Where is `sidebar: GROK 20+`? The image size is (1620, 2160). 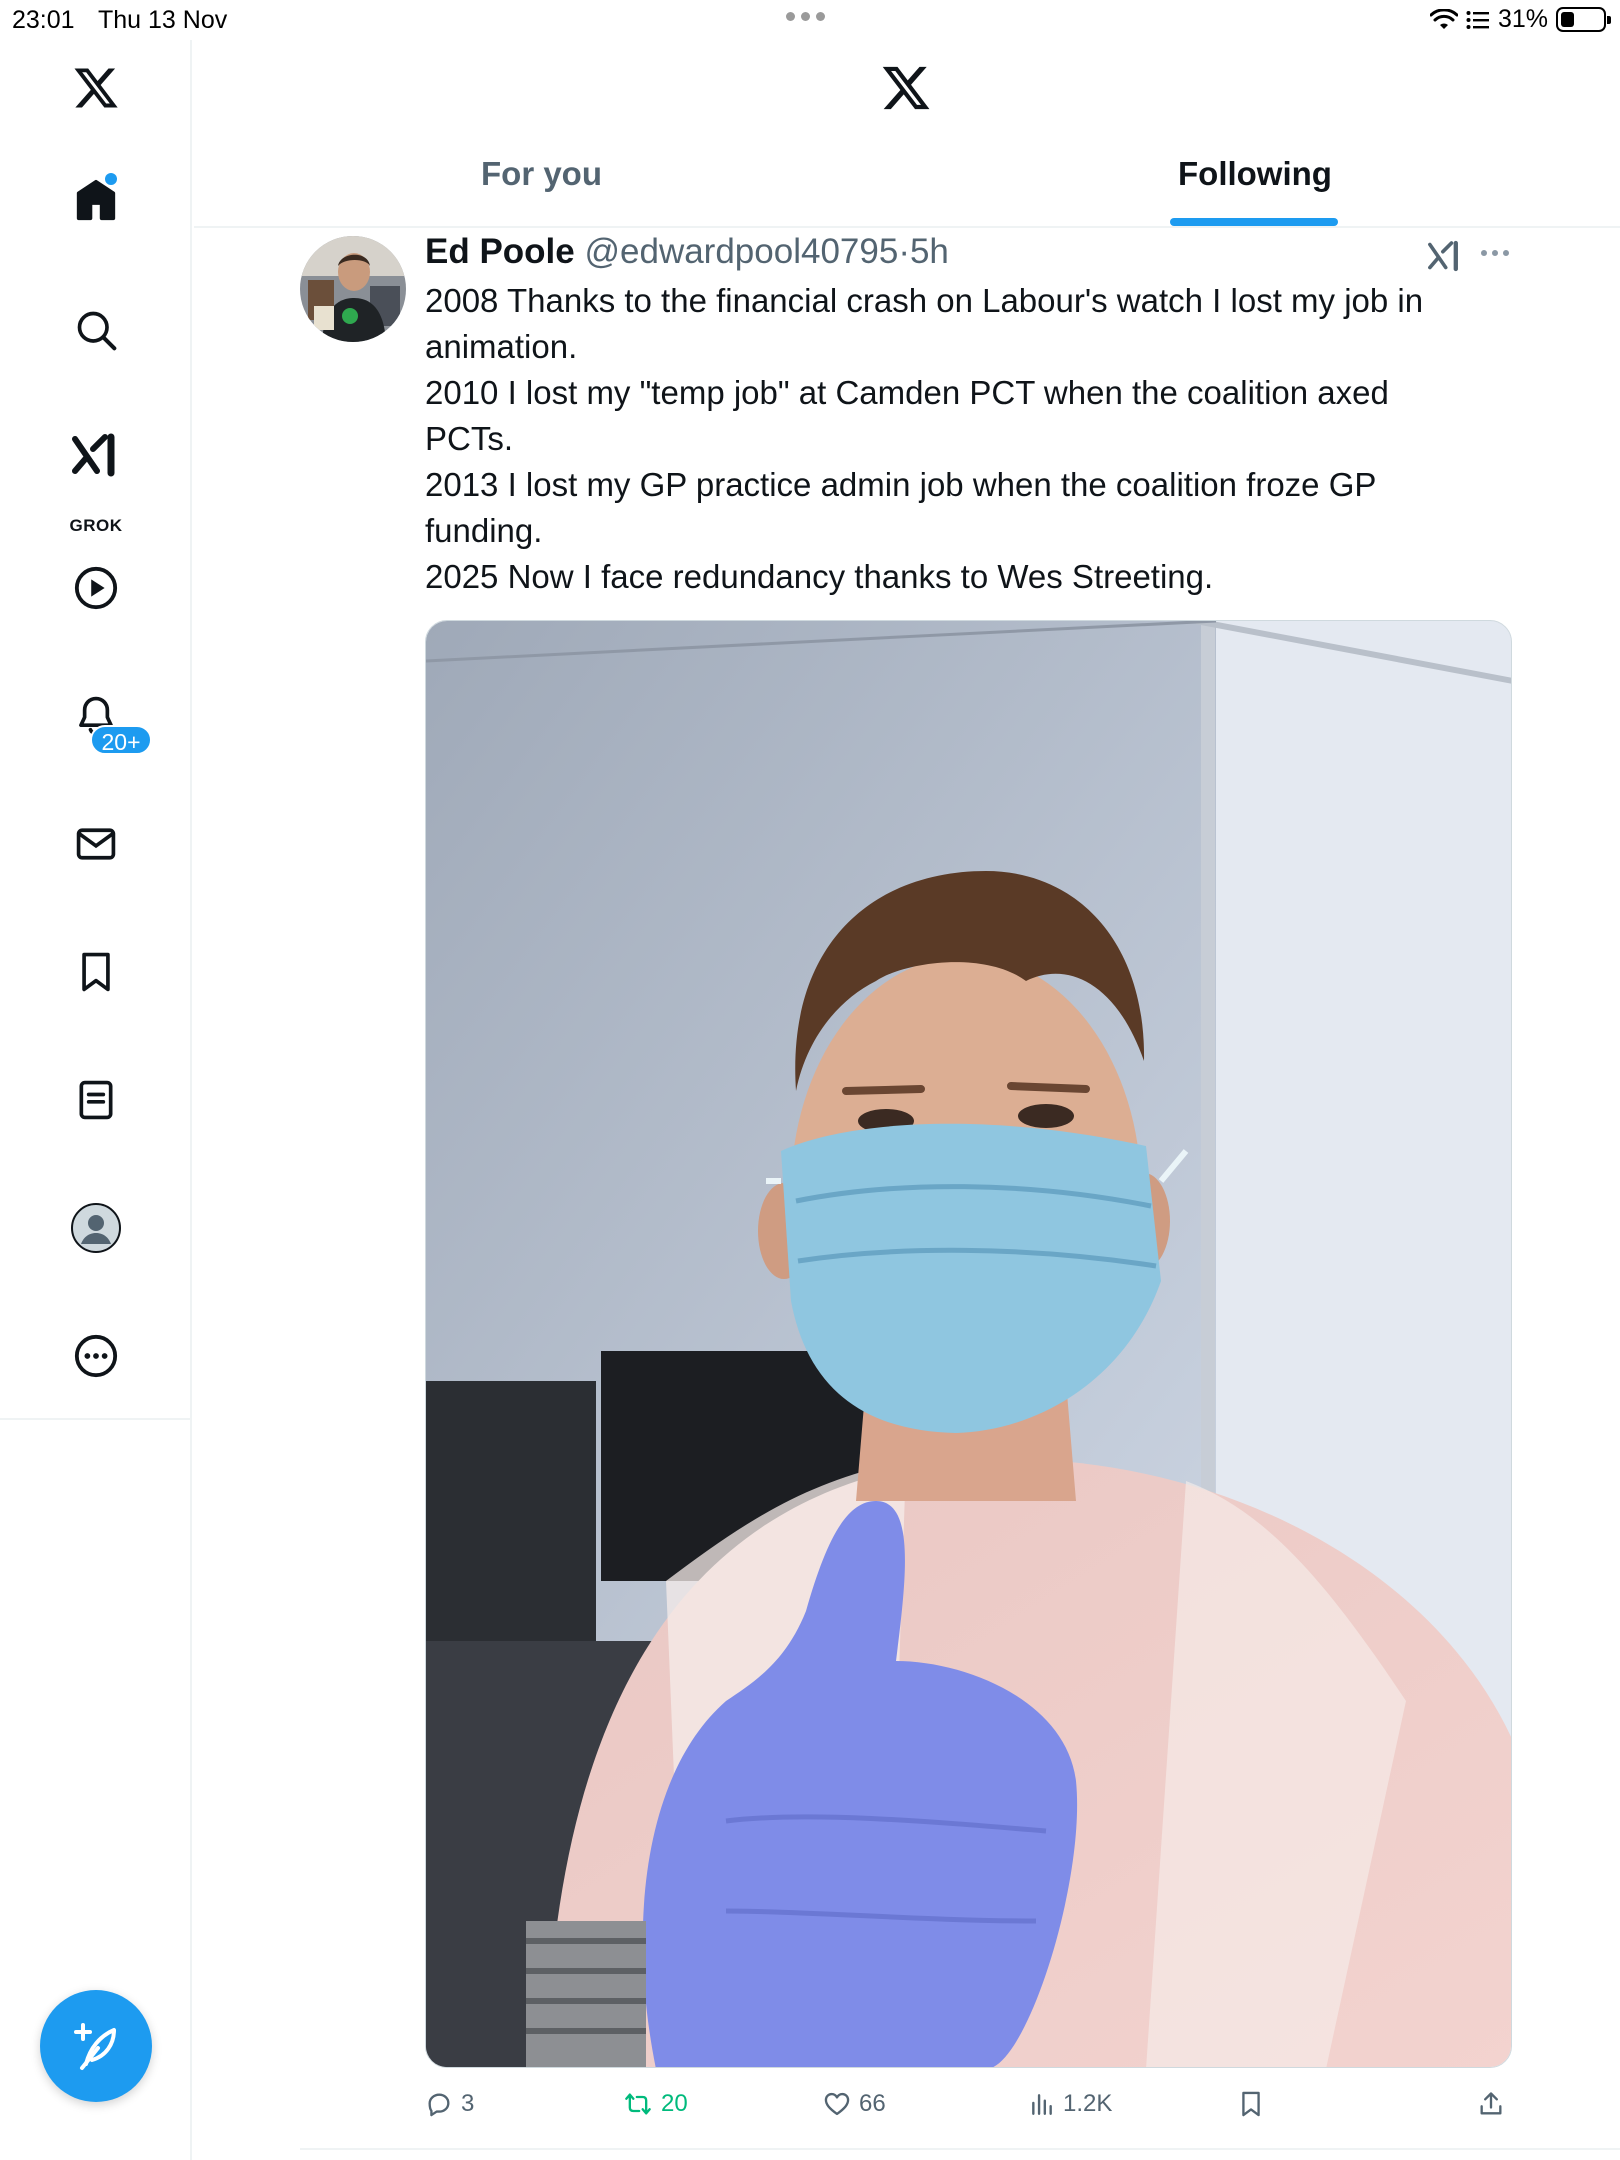 sidebar: GROK 20+ is located at coordinates (96, 1100).